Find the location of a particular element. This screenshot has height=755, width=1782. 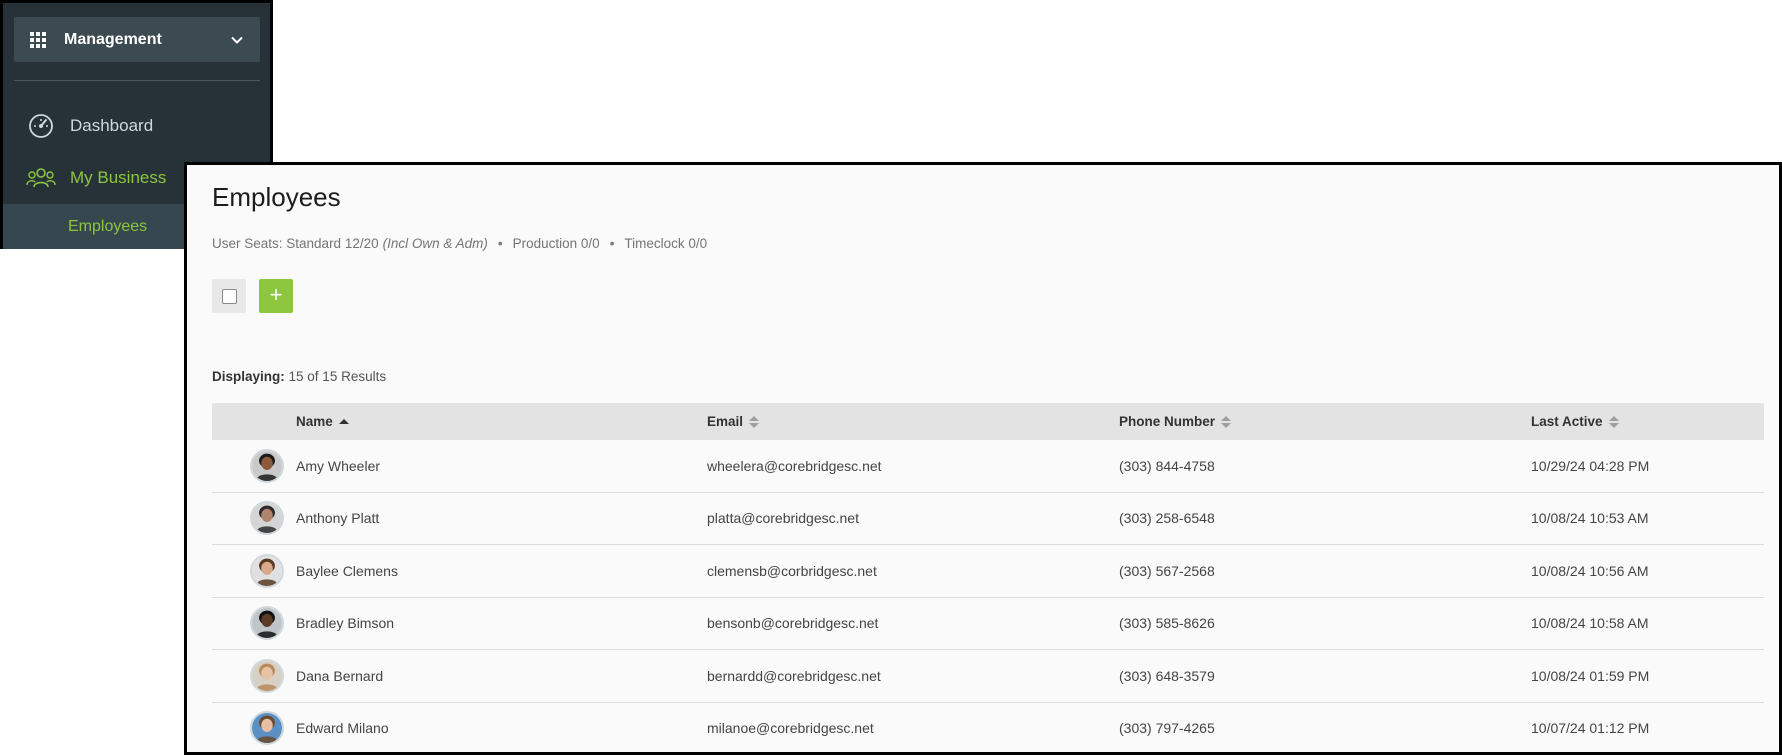

employee-name: Baylee Clemens is located at coordinates (347, 570).